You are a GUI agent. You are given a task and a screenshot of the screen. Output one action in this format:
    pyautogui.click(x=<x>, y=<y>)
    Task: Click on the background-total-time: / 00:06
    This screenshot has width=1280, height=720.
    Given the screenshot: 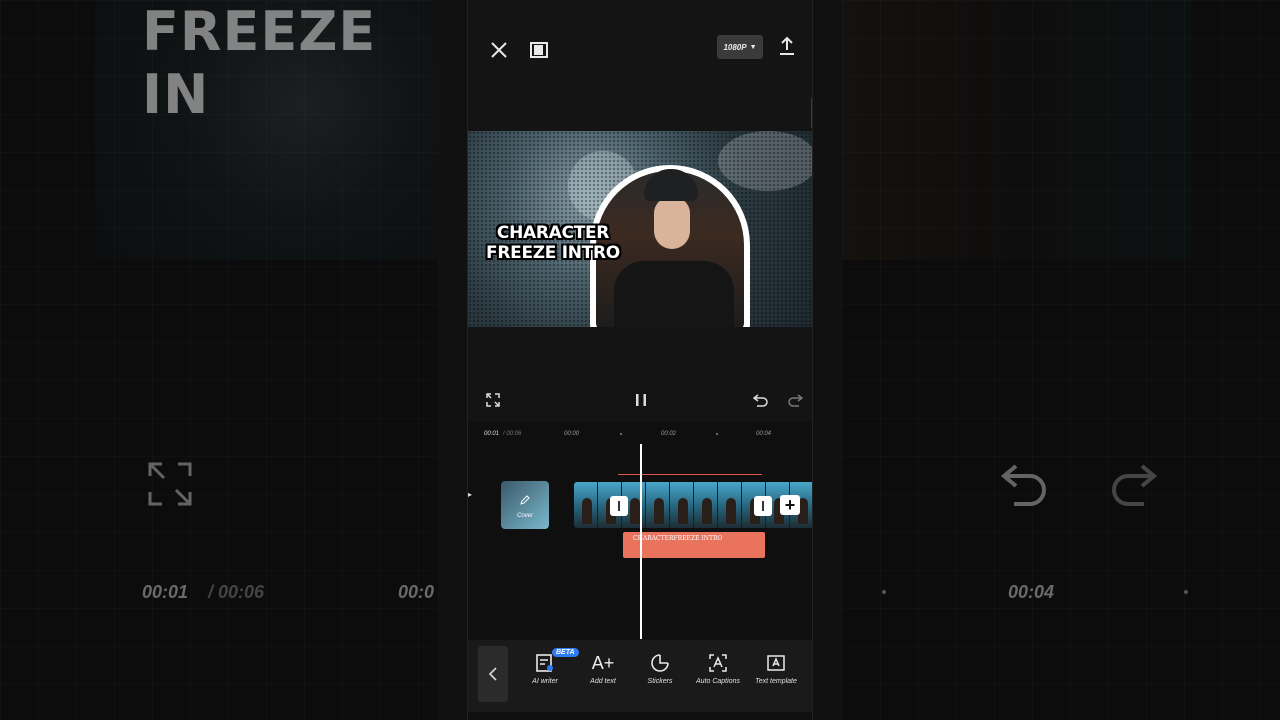 What is the action you would take?
    pyautogui.click(x=236, y=592)
    